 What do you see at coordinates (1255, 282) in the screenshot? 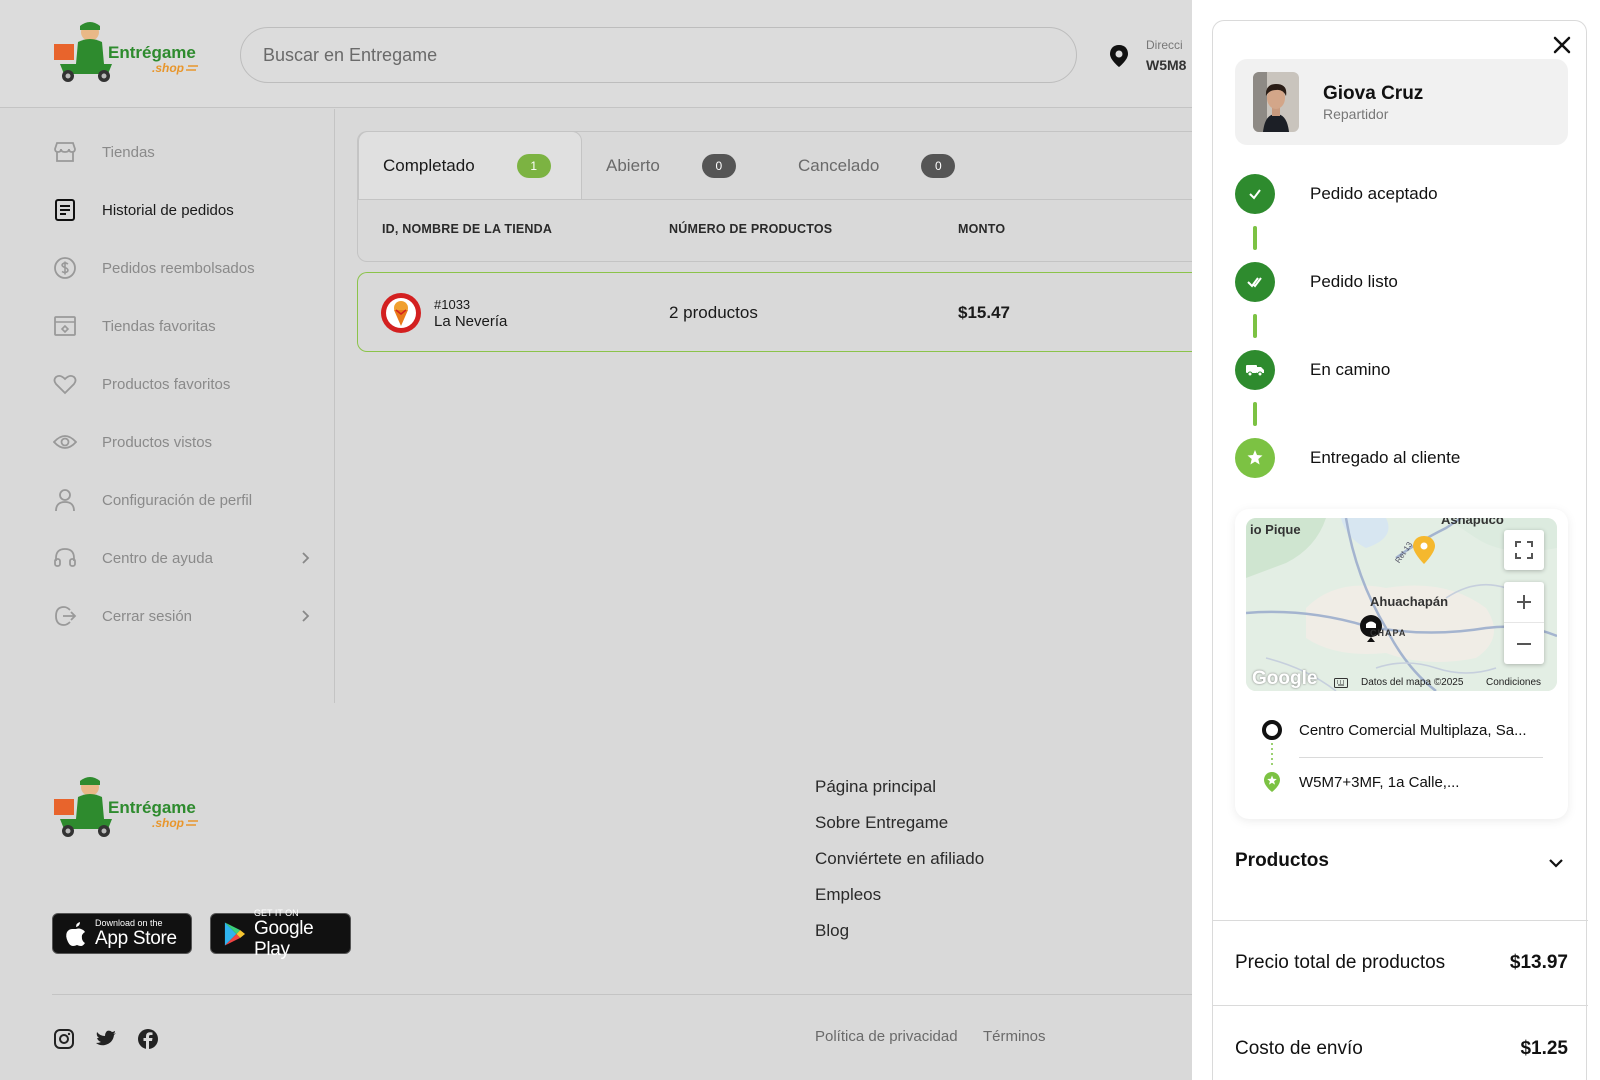
I see `double-check-icon` at bounding box center [1255, 282].